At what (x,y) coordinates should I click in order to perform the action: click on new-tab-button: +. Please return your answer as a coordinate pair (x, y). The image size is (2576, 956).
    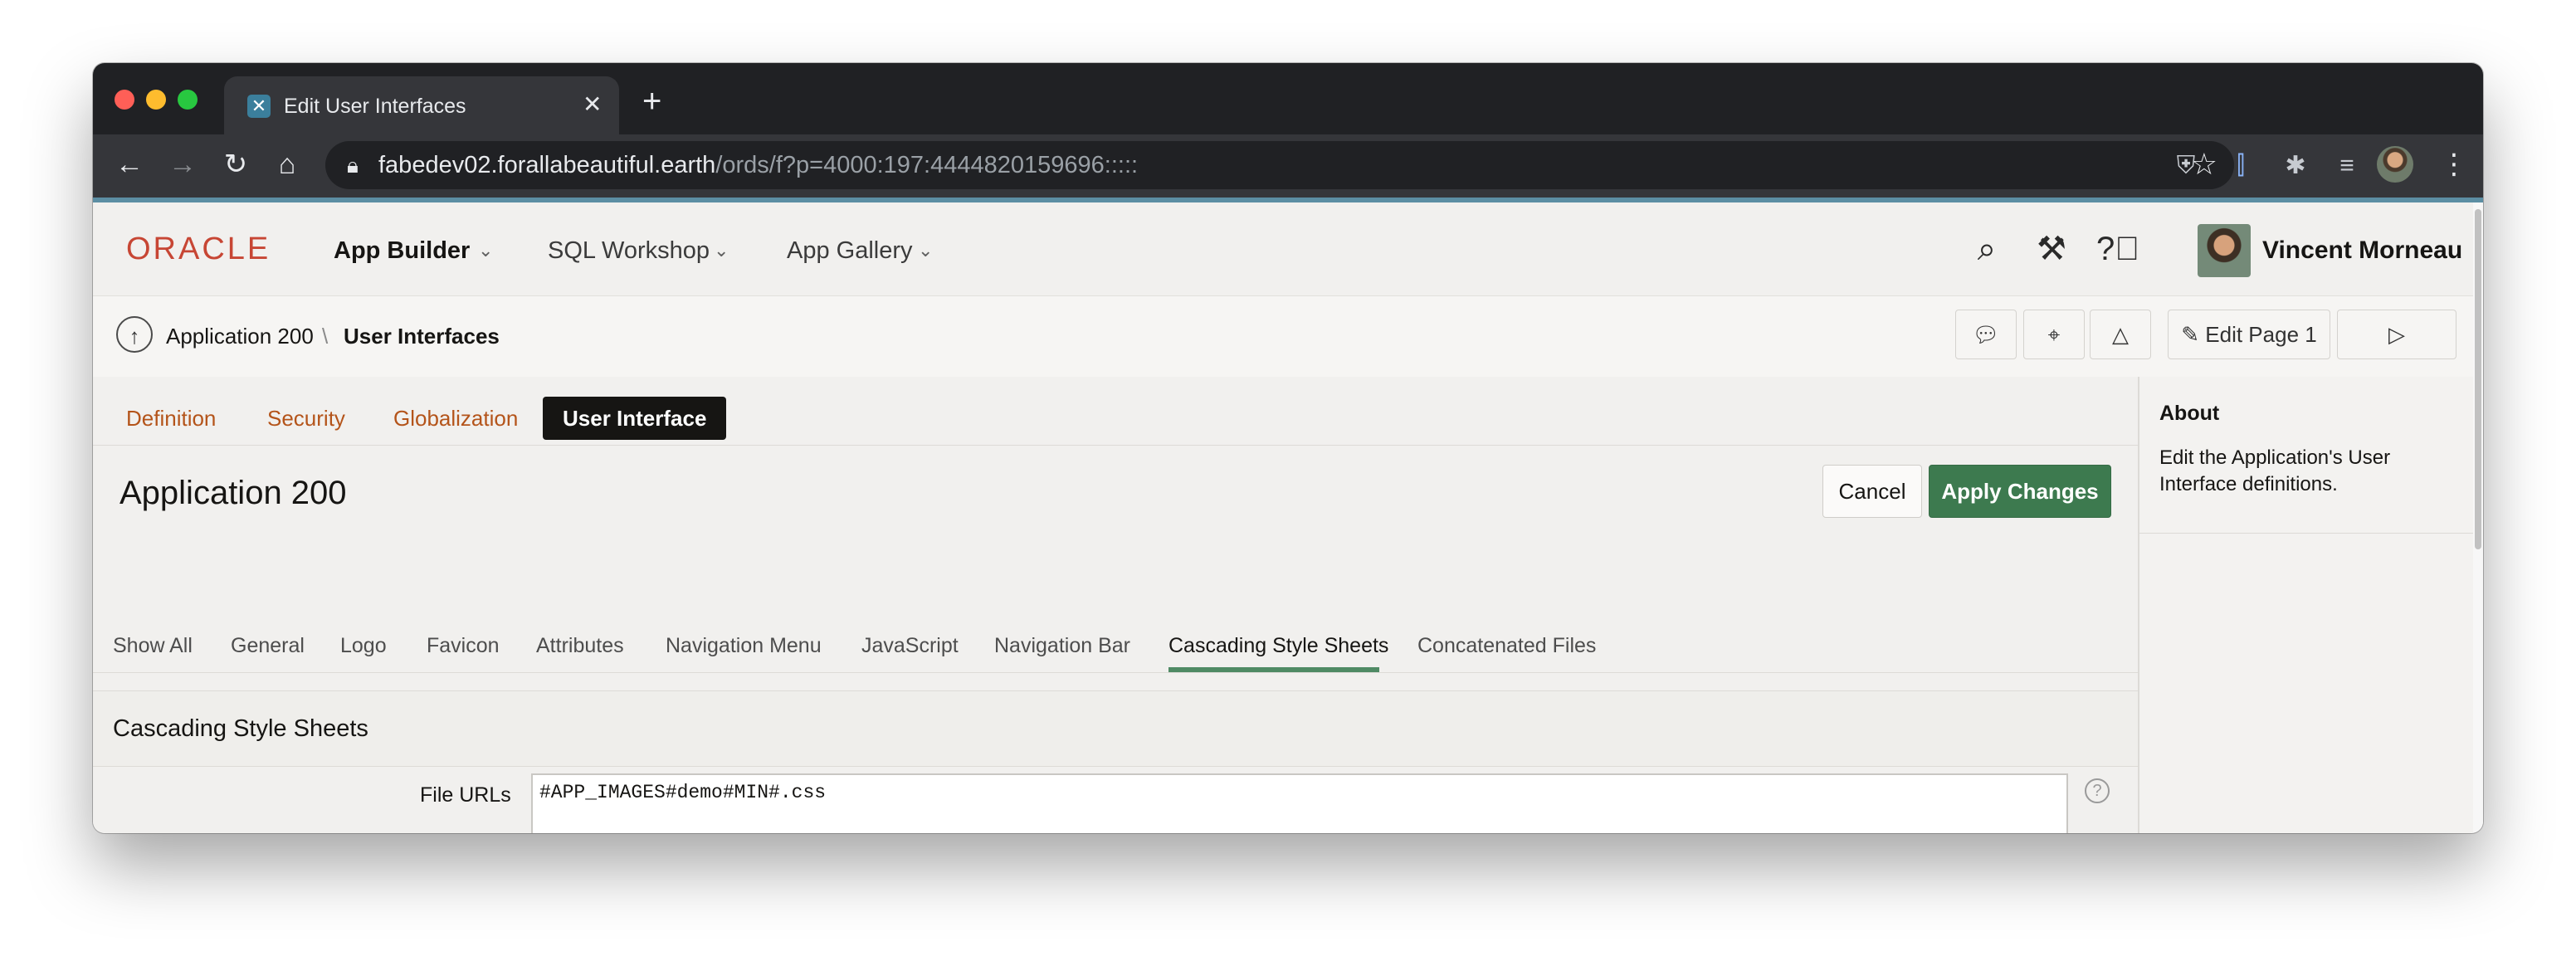
    Looking at the image, I should click on (651, 102).